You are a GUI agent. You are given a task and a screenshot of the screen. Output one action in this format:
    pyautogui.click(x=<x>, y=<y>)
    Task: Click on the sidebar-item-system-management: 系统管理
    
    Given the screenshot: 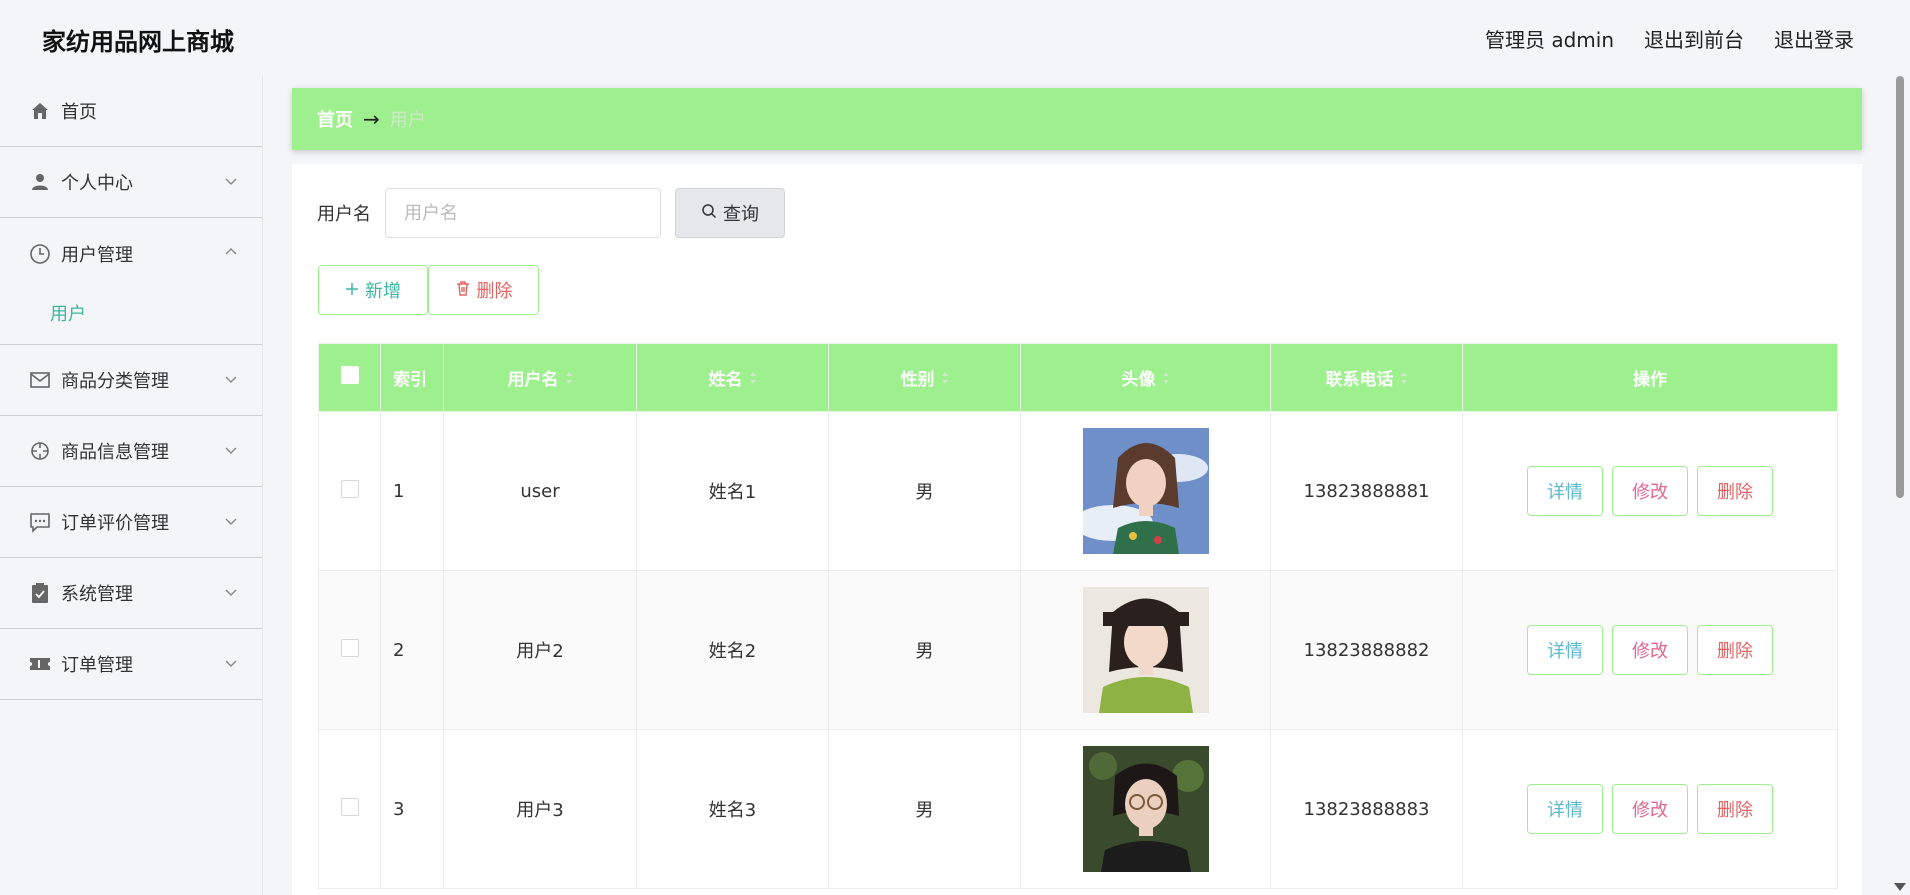 What is the action you would take?
    pyautogui.click(x=131, y=593)
    